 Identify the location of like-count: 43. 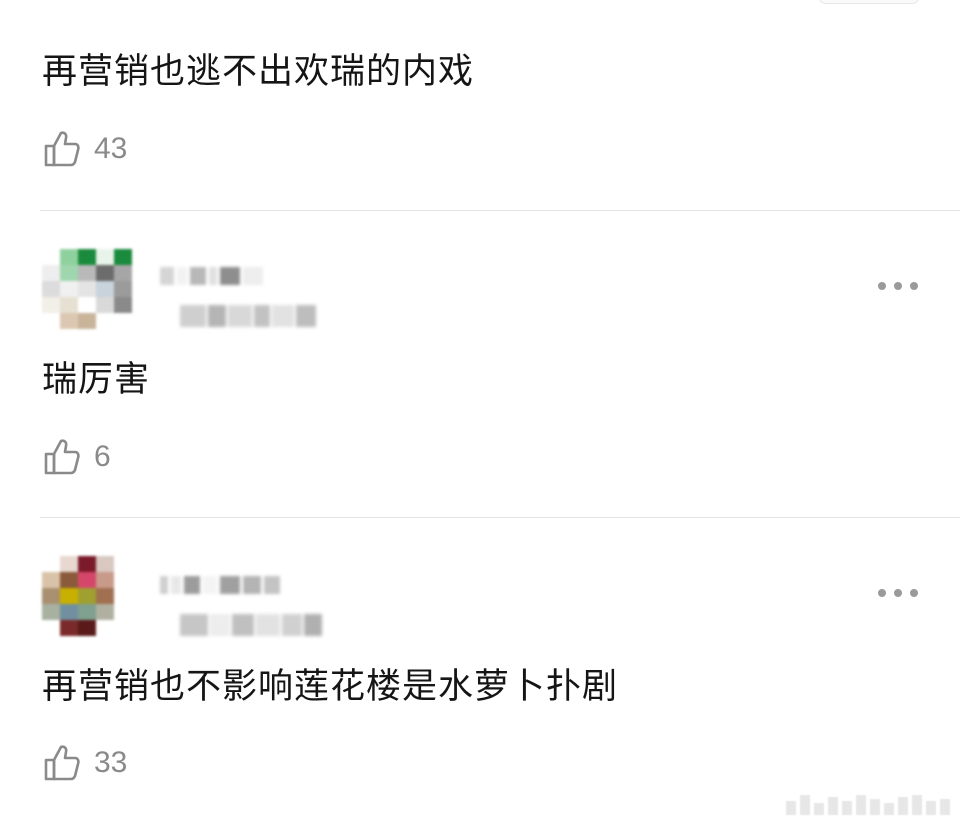
(111, 148).